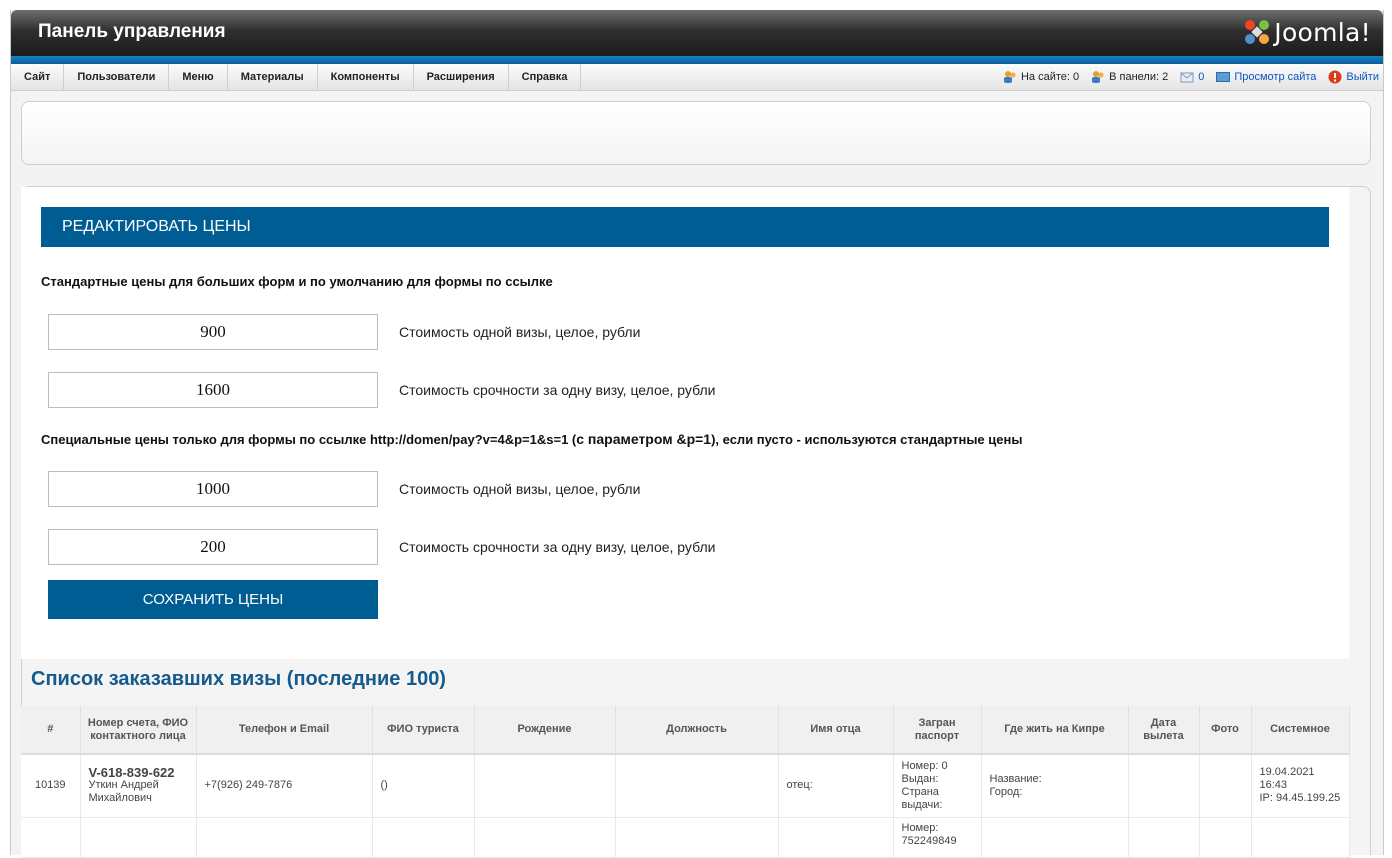 Image resolution: width=1392 pixels, height=858 pixels. I want to click on standard-visa-price-input, so click(213, 332).